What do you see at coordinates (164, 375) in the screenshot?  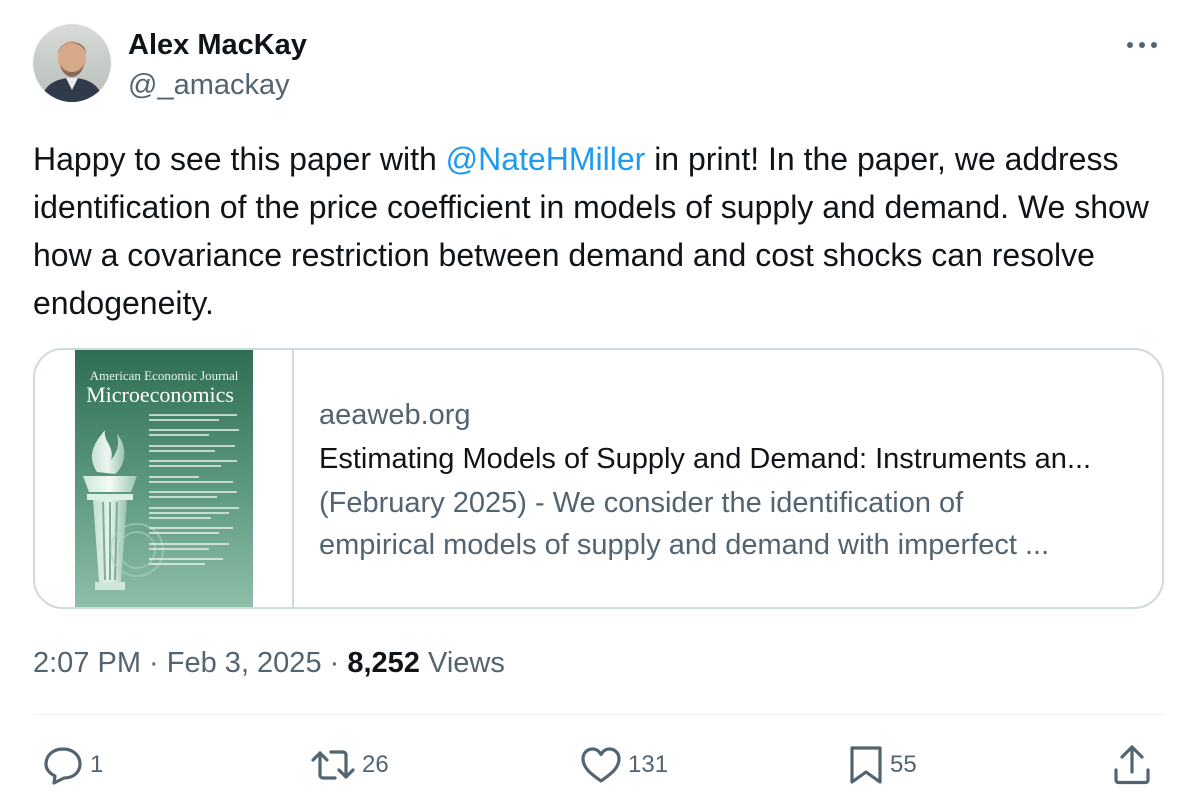 I see `cover-journal-name: American Economic Journal` at bounding box center [164, 375].